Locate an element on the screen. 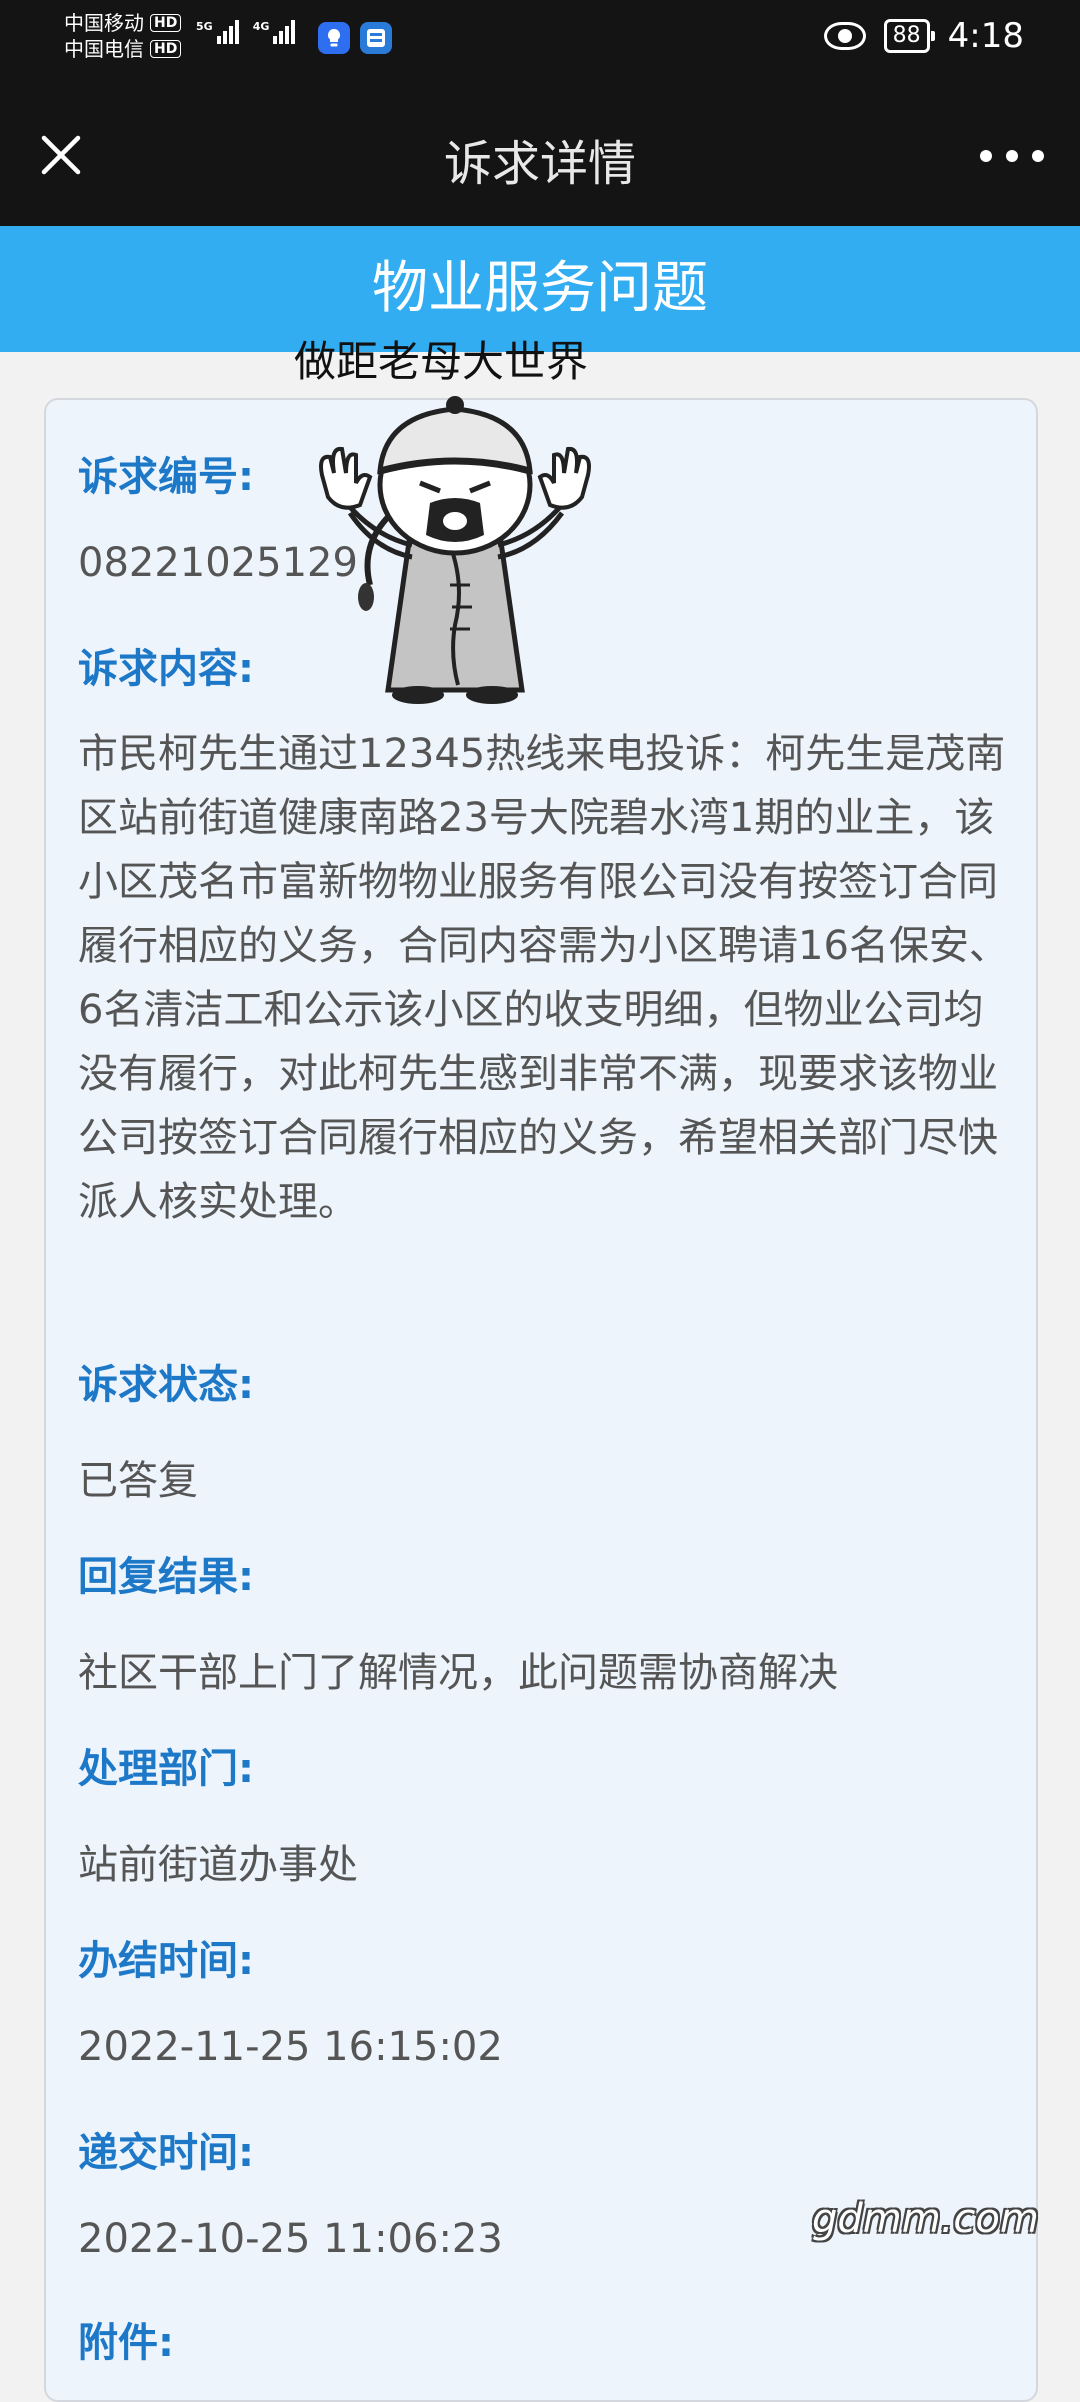 The width and height of the screenshot is (1080, 2402). title-bar: 诉求详情 is located at coordinates (540, 153).